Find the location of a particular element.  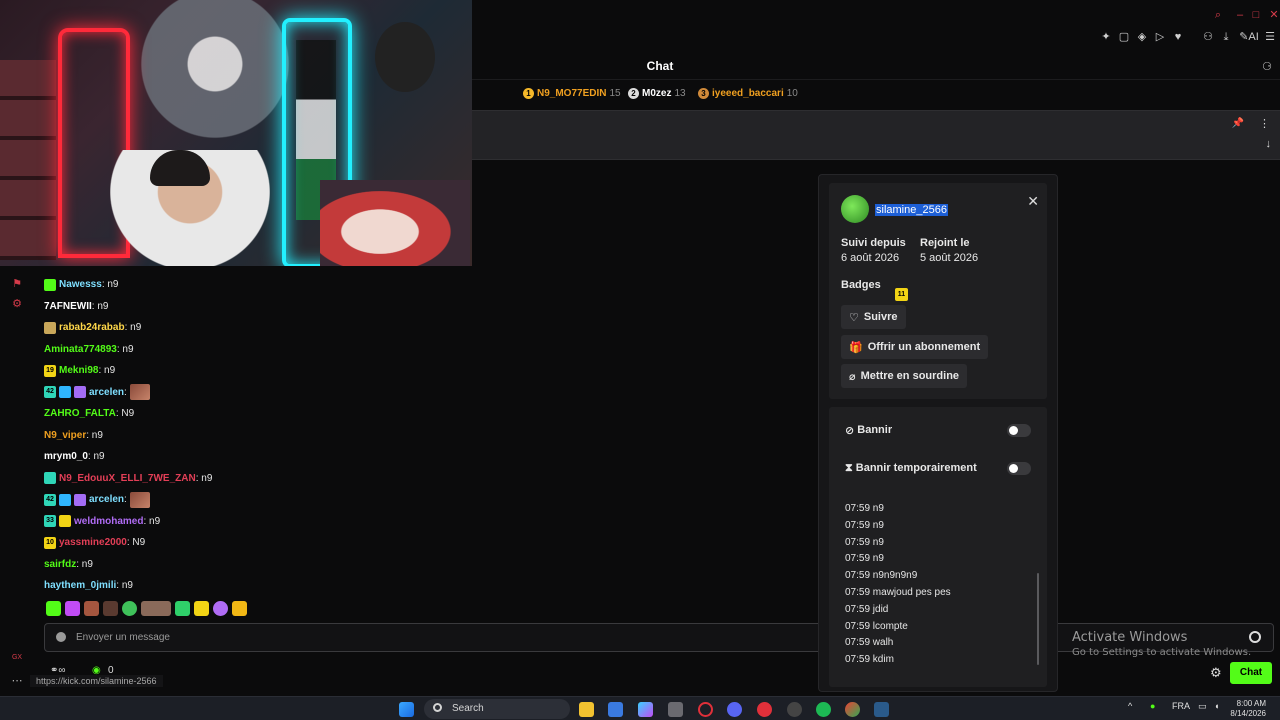

language-indicator: FRA is located at coordinates (1181, 706).